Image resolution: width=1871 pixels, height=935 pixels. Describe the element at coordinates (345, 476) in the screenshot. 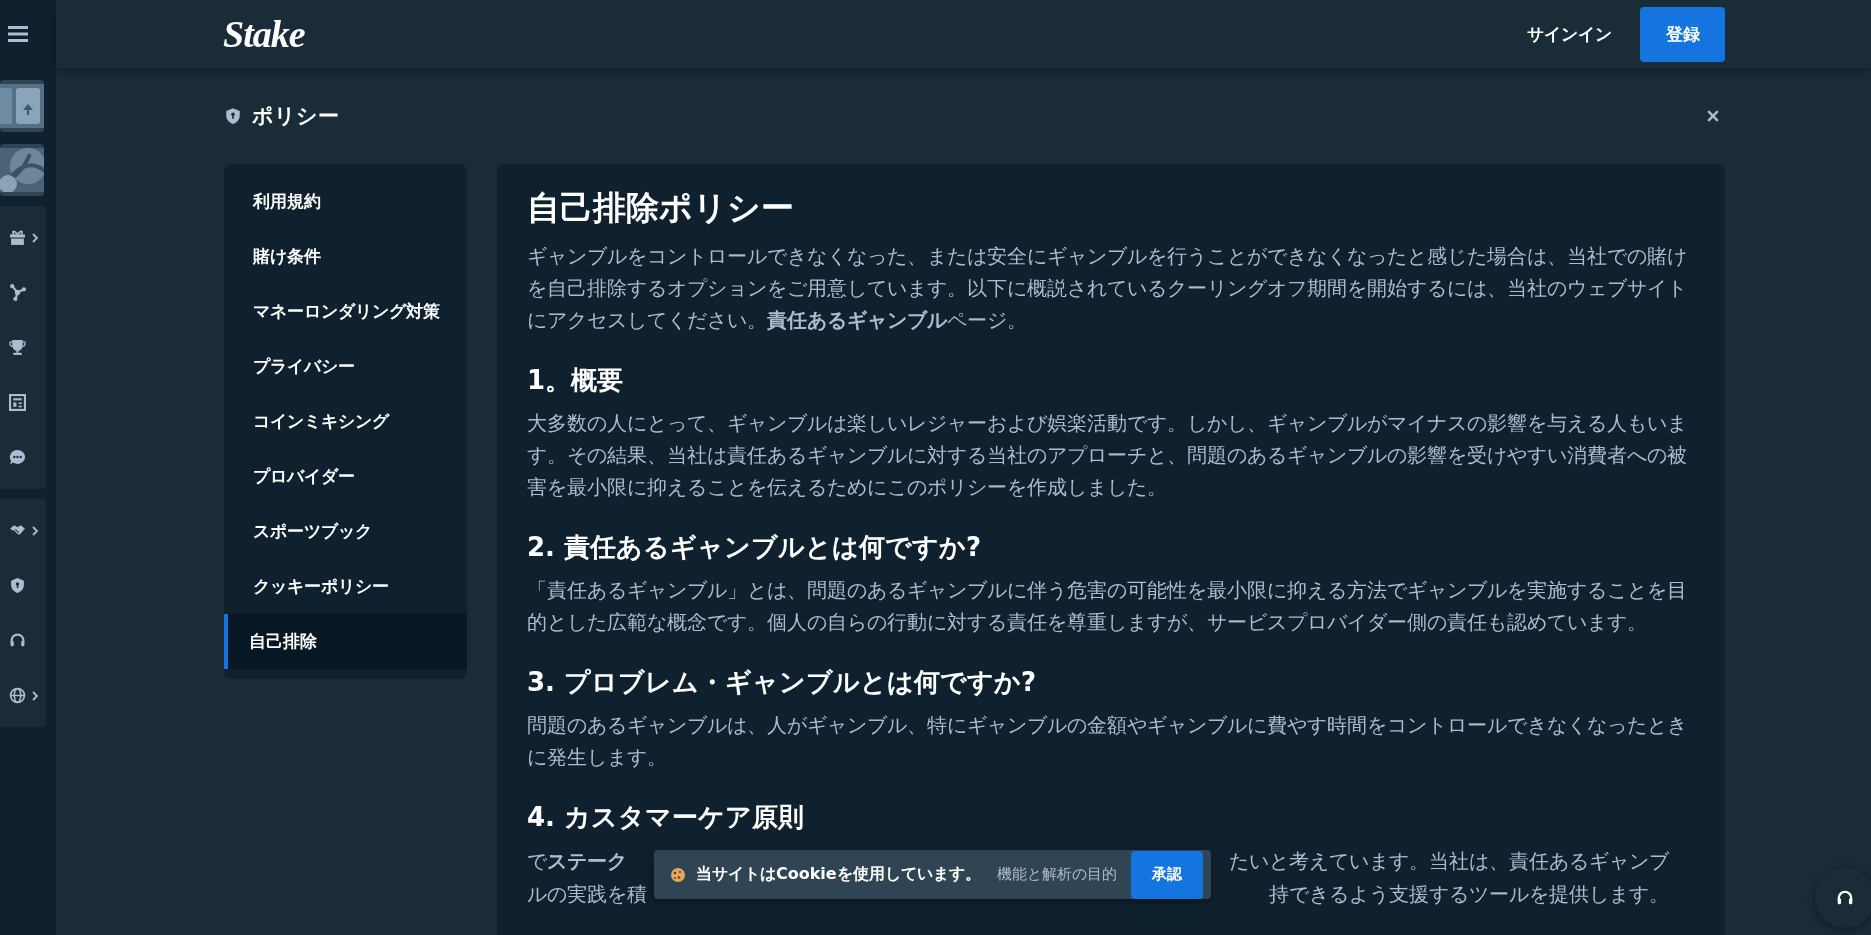

I see `menu-item: プロバイダー` at that location.